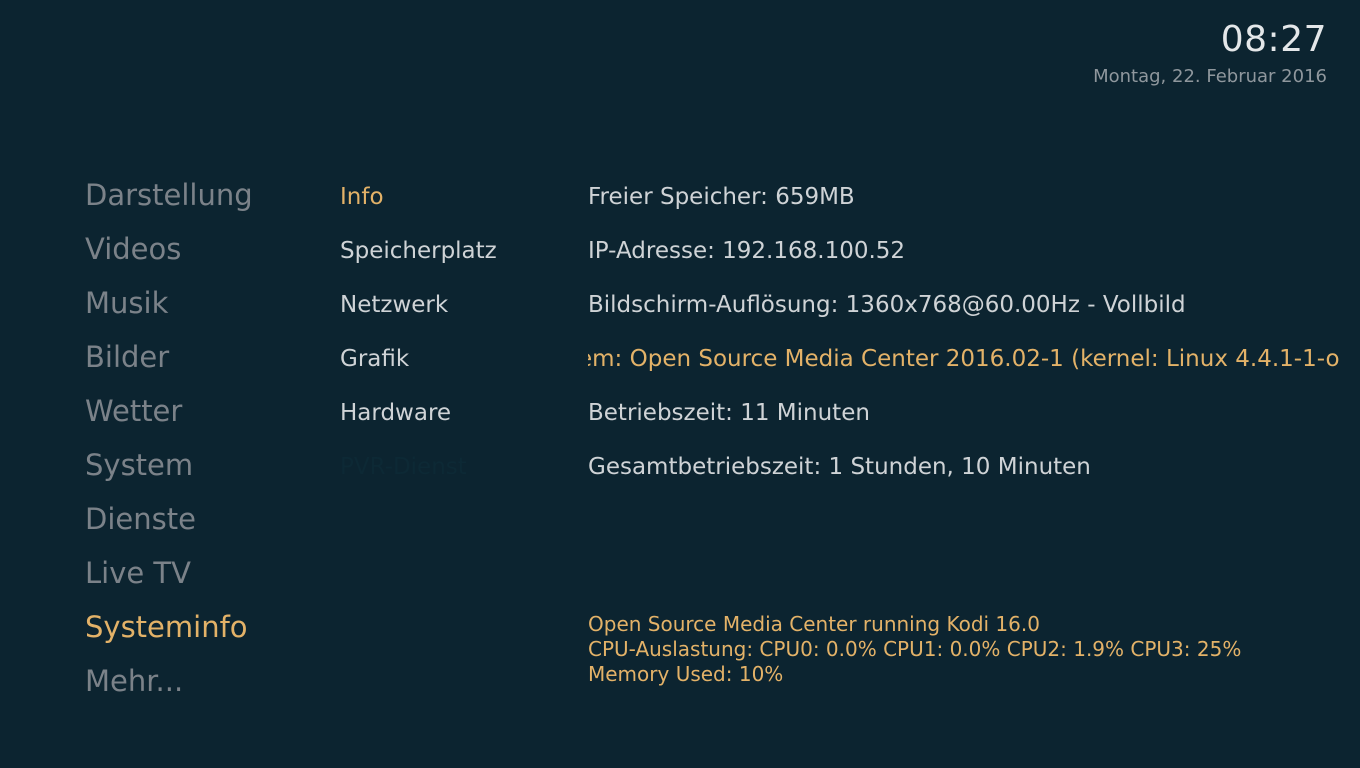 The image size is (1360, 768). Describe the element at coordinates (205, 465) in the screenshot. I see `sidebar-item-system: System` at that location.